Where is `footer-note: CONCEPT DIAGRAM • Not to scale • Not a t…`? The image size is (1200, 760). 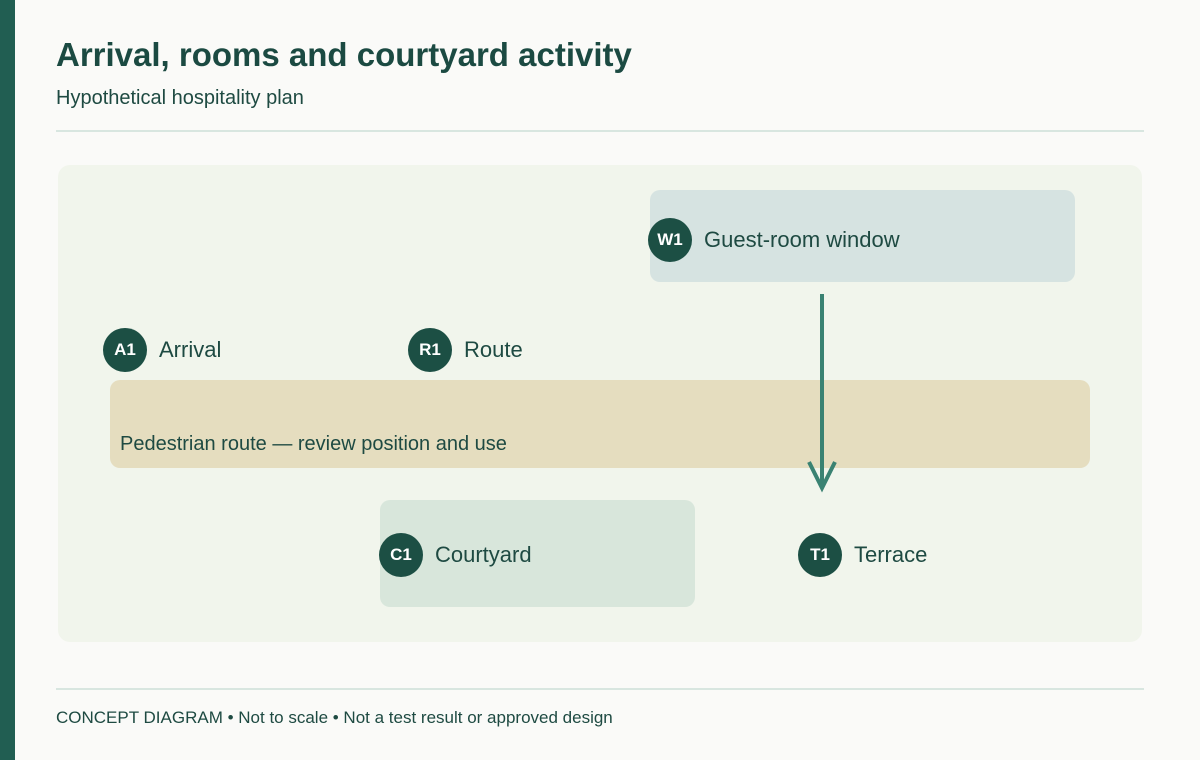 footer-note: CONCEPT DIAGRAM • Not to scale • Not a t… is located at coordinates (334, 717).